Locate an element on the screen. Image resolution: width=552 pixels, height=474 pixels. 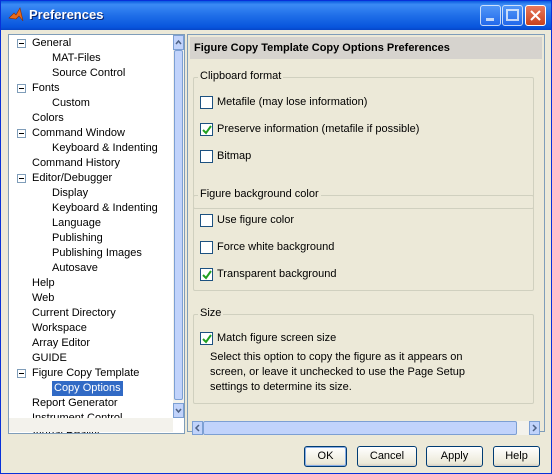
matlab-logo-icon is located at coordinates (16, 14).